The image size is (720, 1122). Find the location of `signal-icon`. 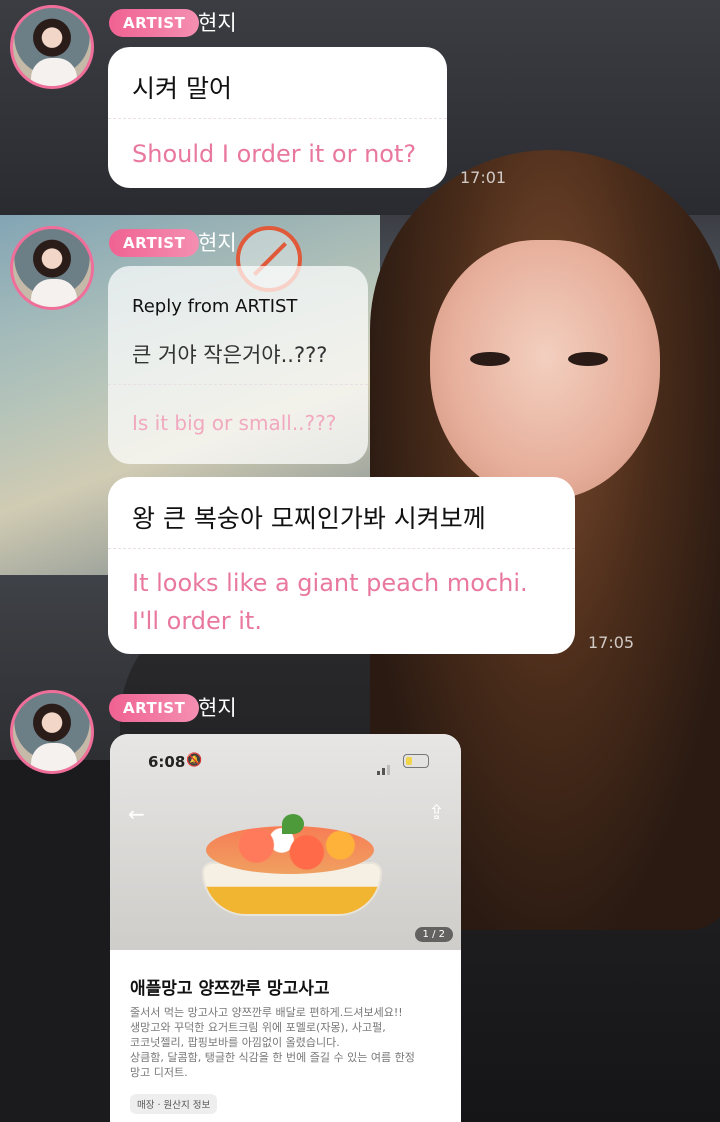

signal-icon is located at coordinates (387, 765).